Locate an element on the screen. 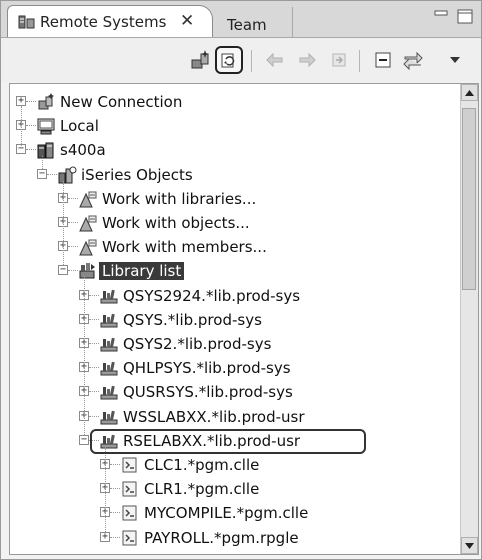  view-toolbar is located at coordinates (241, 60).